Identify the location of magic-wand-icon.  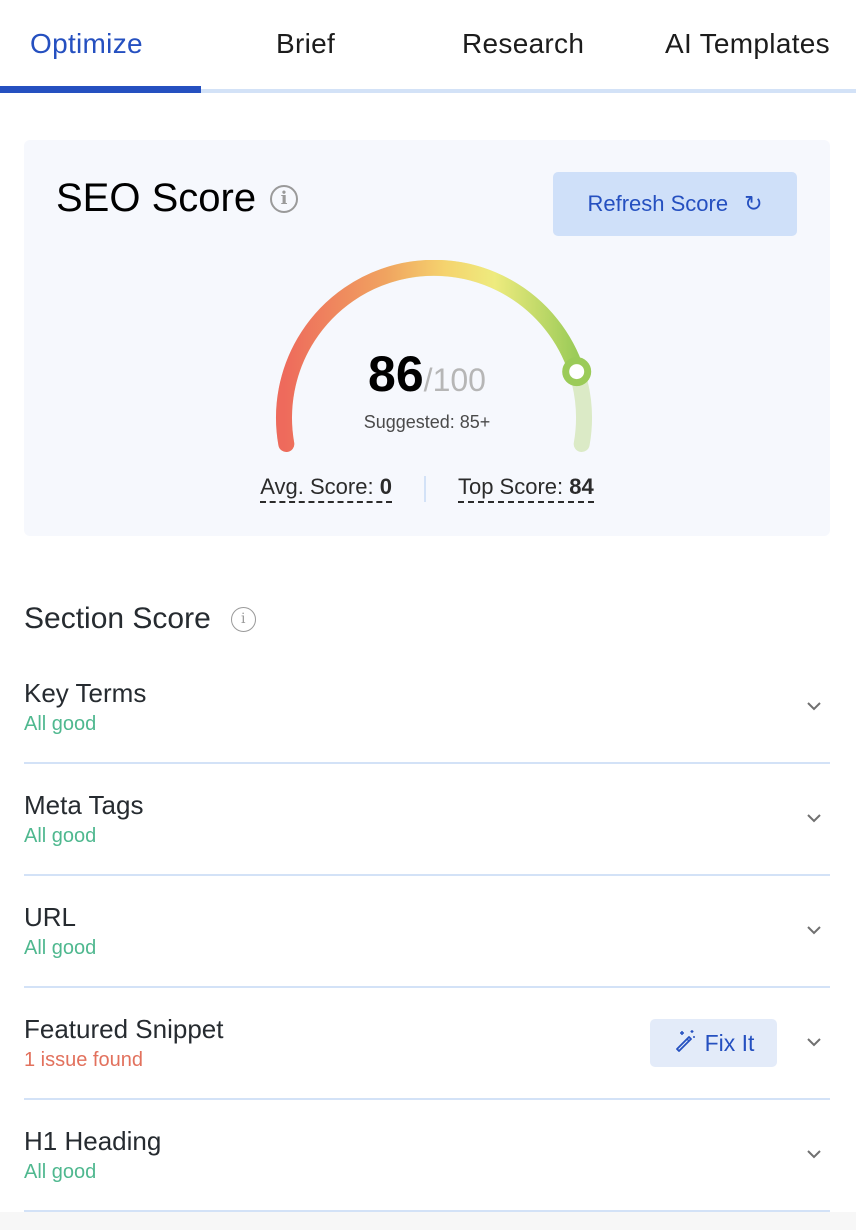
(685, 1043).